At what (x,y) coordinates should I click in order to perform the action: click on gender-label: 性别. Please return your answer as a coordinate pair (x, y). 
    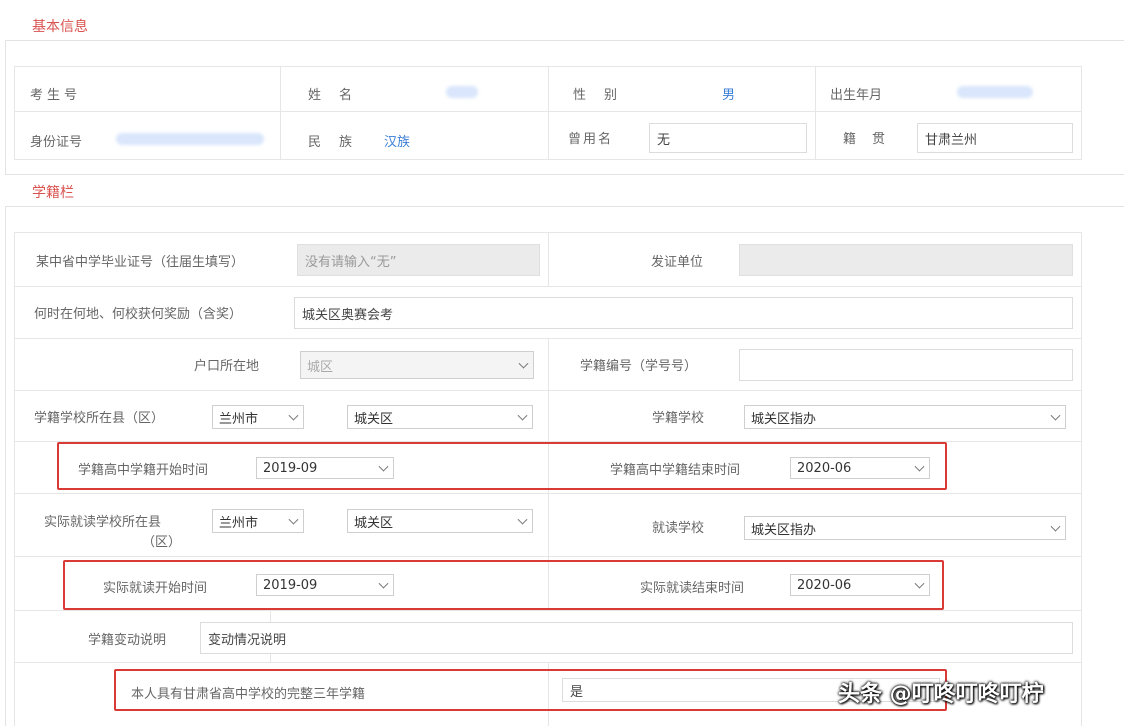
    Looking at the image, I should click on (604, 95).